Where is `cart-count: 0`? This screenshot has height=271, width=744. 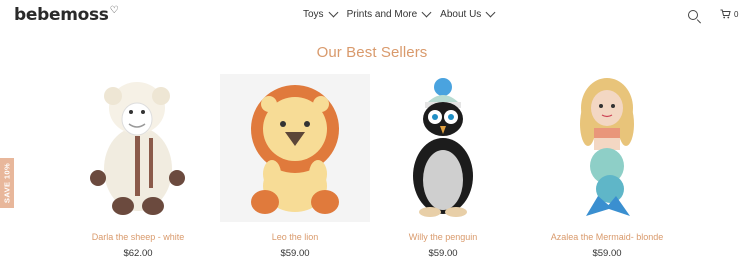 cart-count: 0 is located at coordinates (736, 14).